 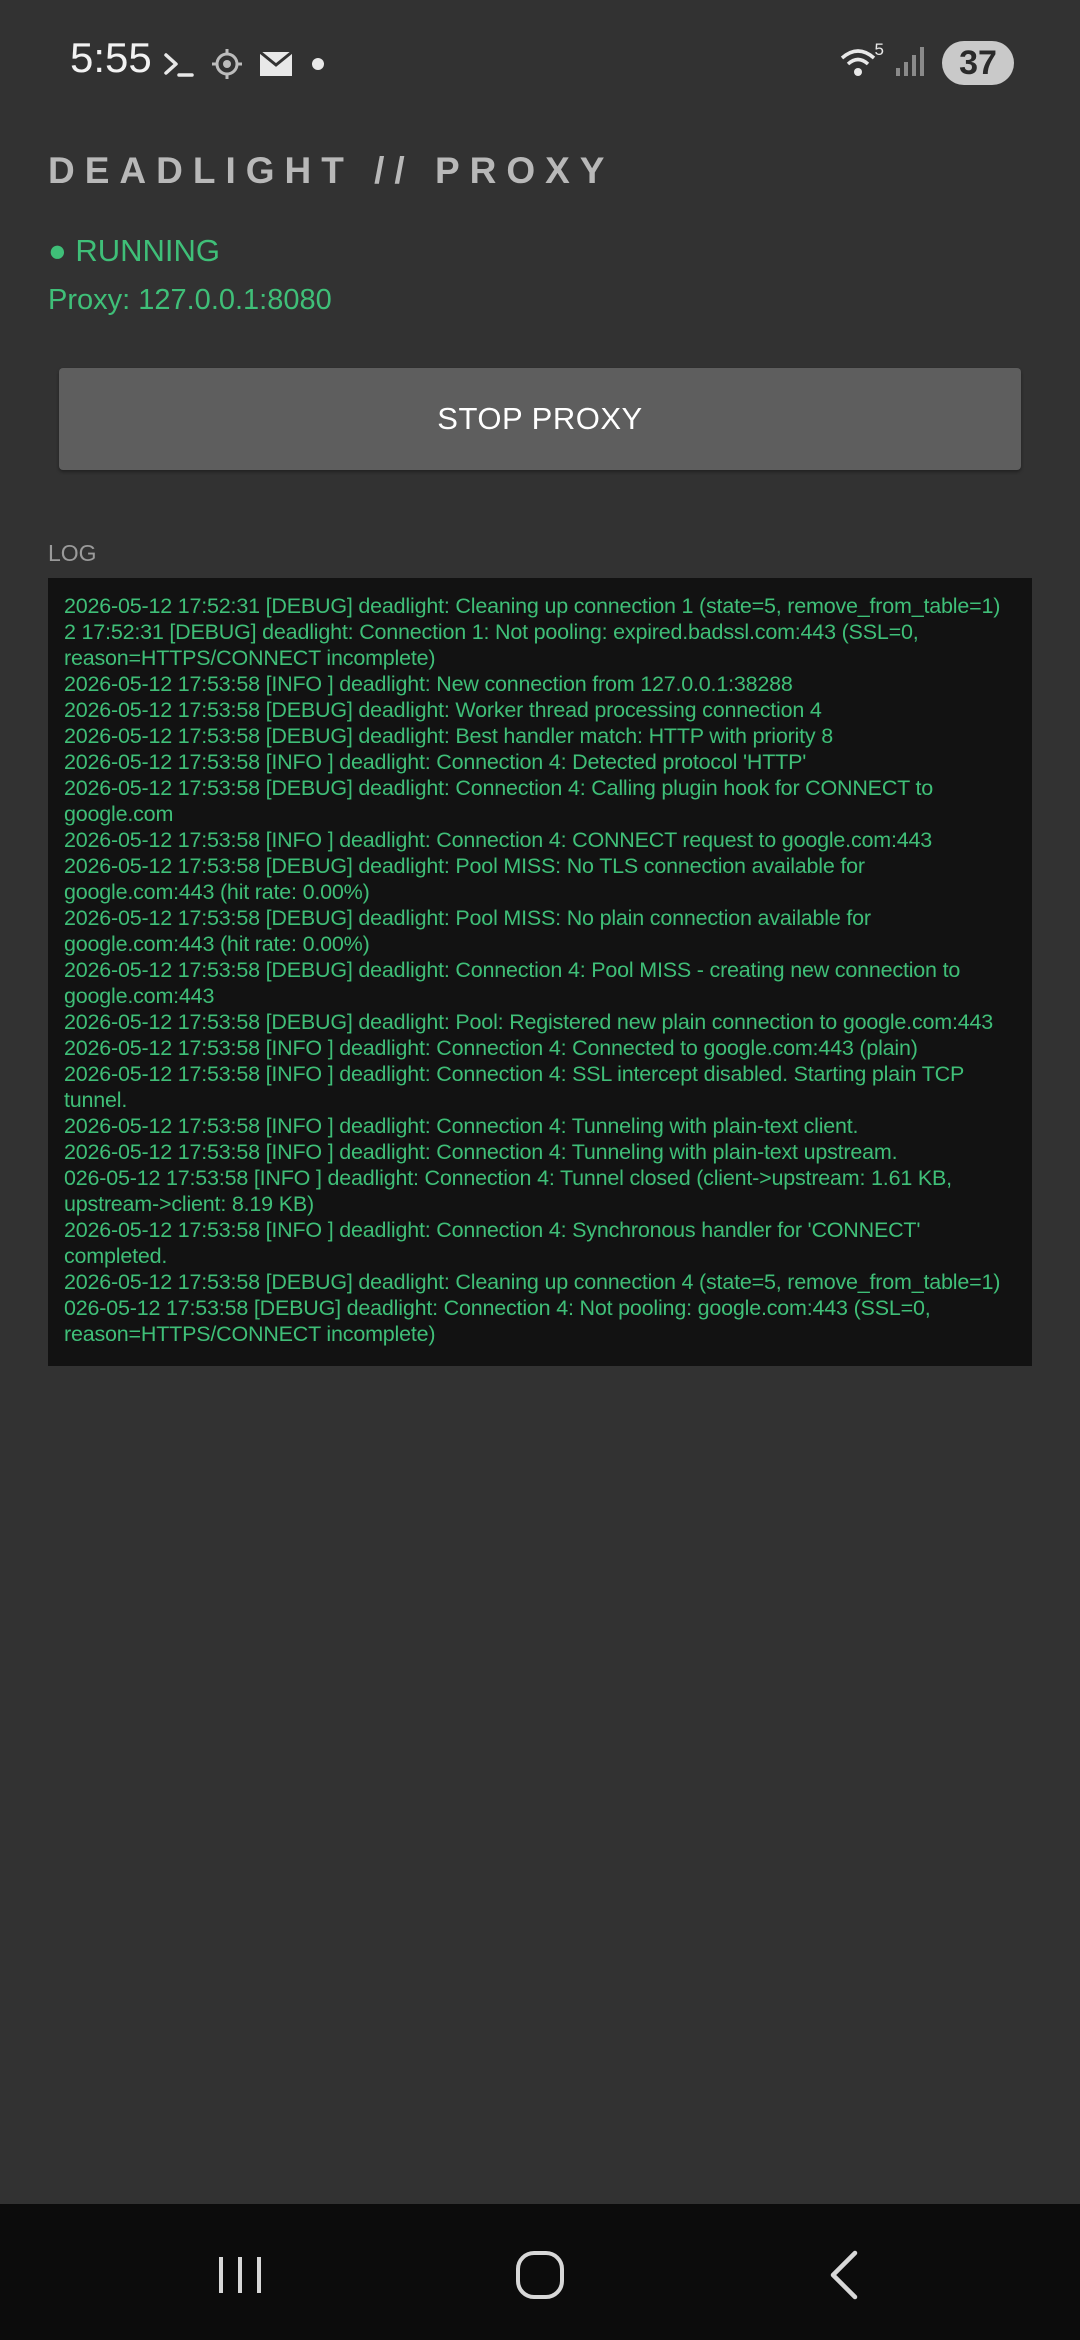 What do you see at coordinates (111, 57) in the screenshot?
I see `status-time: 5:55` at bounding box center [111, 57].